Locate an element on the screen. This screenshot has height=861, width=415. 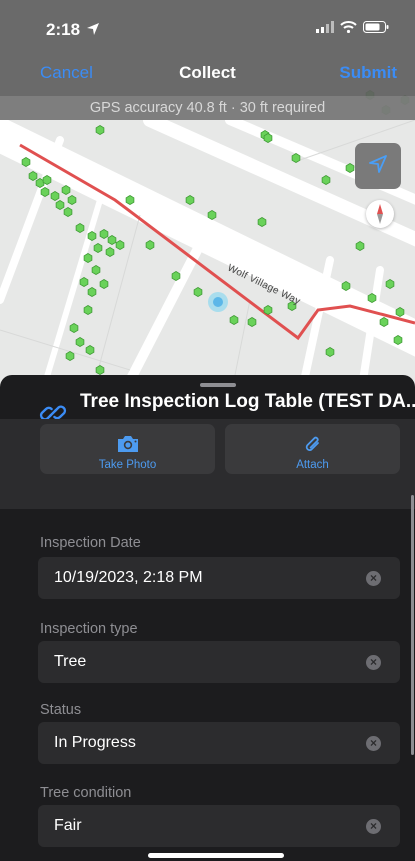
home-indicator is located at coordinates (216, 855).